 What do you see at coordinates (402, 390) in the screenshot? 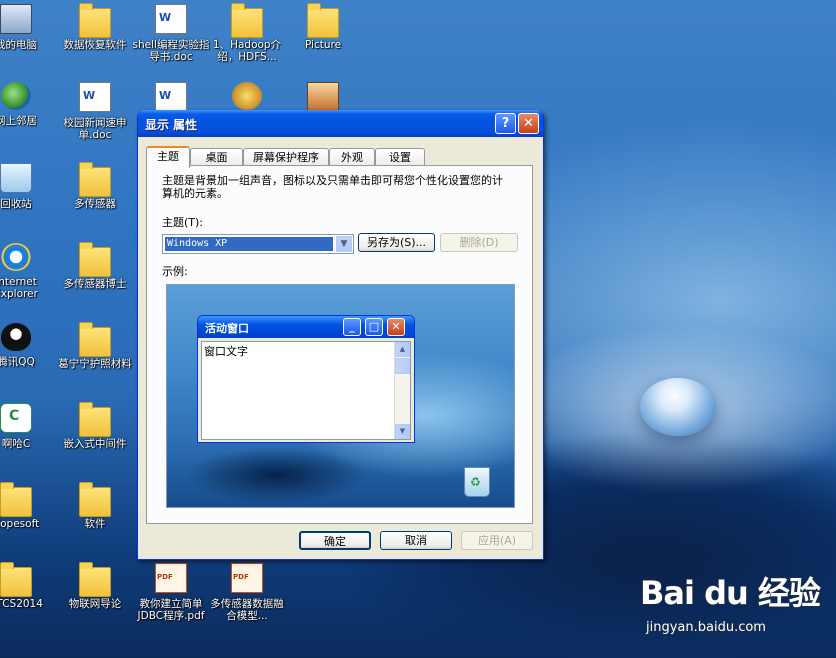
I see `preview-scrollbar: ▲ ▼` at bounding box center [402, 390].